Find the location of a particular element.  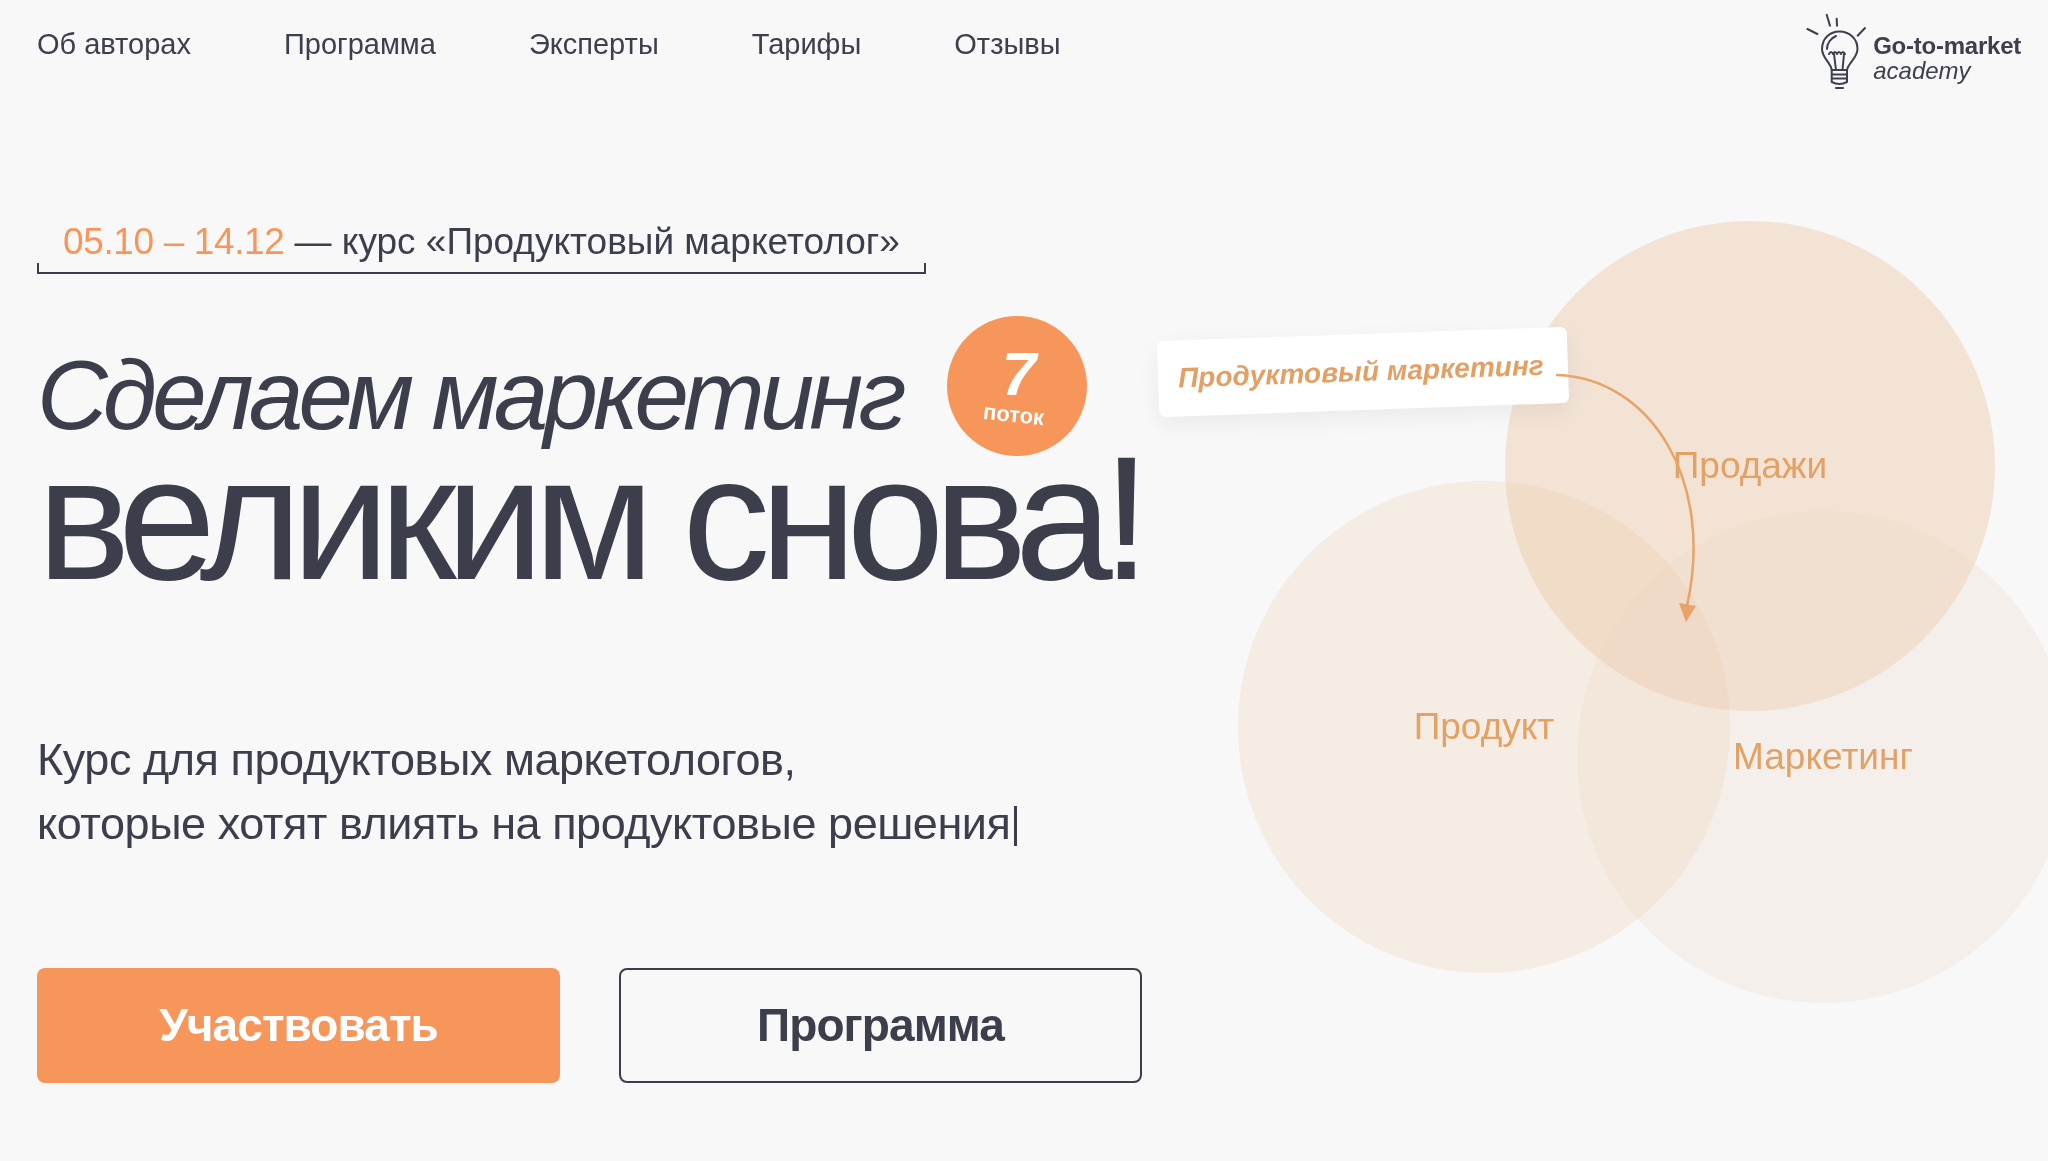

nav-link: Эксперты is located at coordinates (593, 44).